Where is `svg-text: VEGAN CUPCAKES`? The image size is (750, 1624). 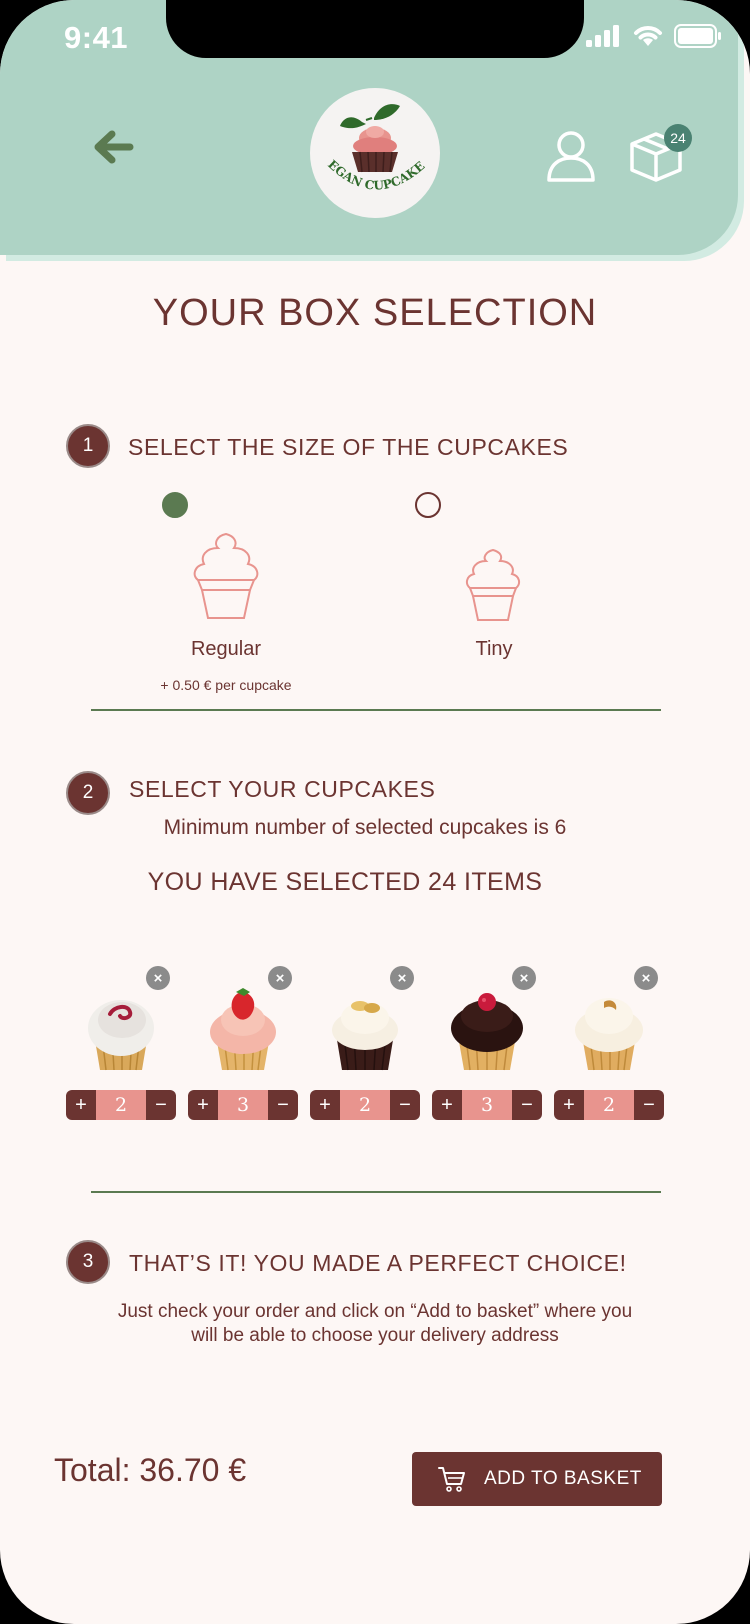 svg-text: VEGAN CUPCAKES is located at coordinates (368, 140).